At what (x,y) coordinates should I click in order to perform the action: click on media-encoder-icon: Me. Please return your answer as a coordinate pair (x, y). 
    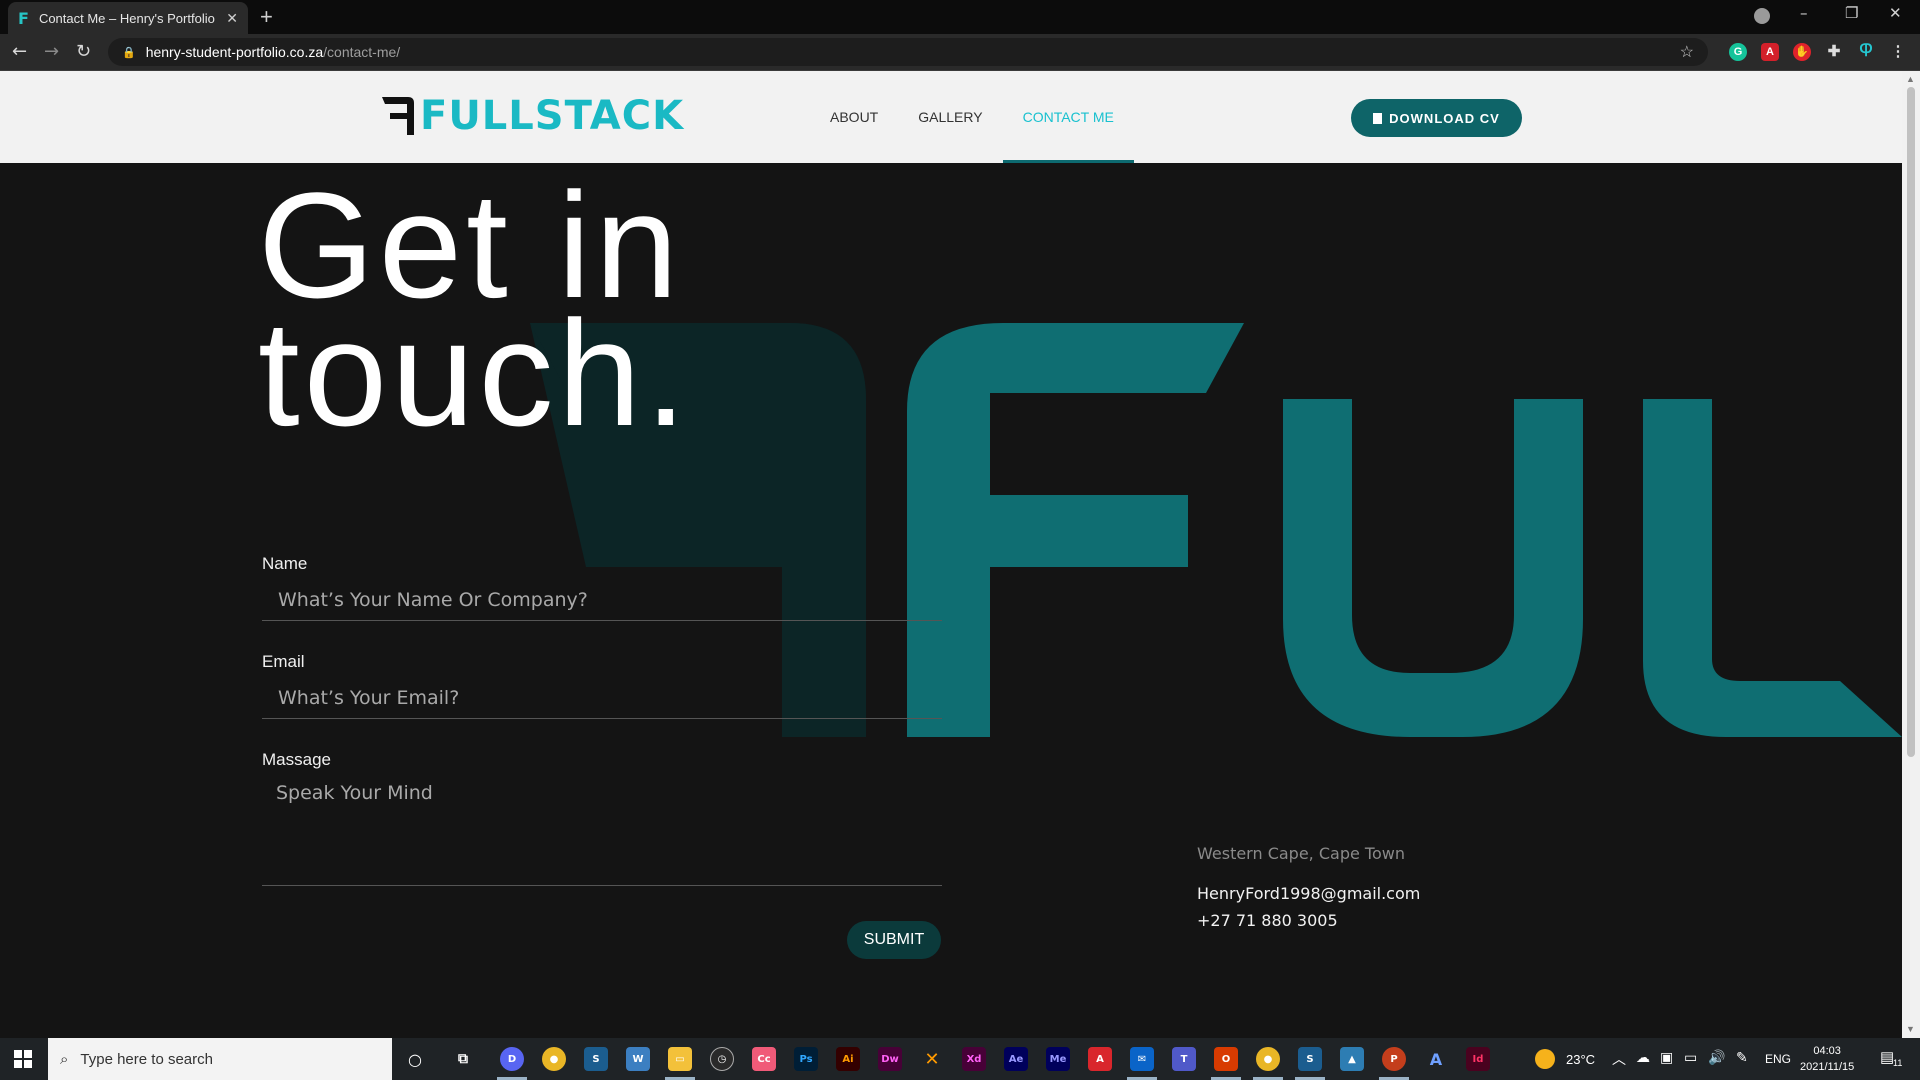
    Looking at the image, I should click on (1058, 1059).